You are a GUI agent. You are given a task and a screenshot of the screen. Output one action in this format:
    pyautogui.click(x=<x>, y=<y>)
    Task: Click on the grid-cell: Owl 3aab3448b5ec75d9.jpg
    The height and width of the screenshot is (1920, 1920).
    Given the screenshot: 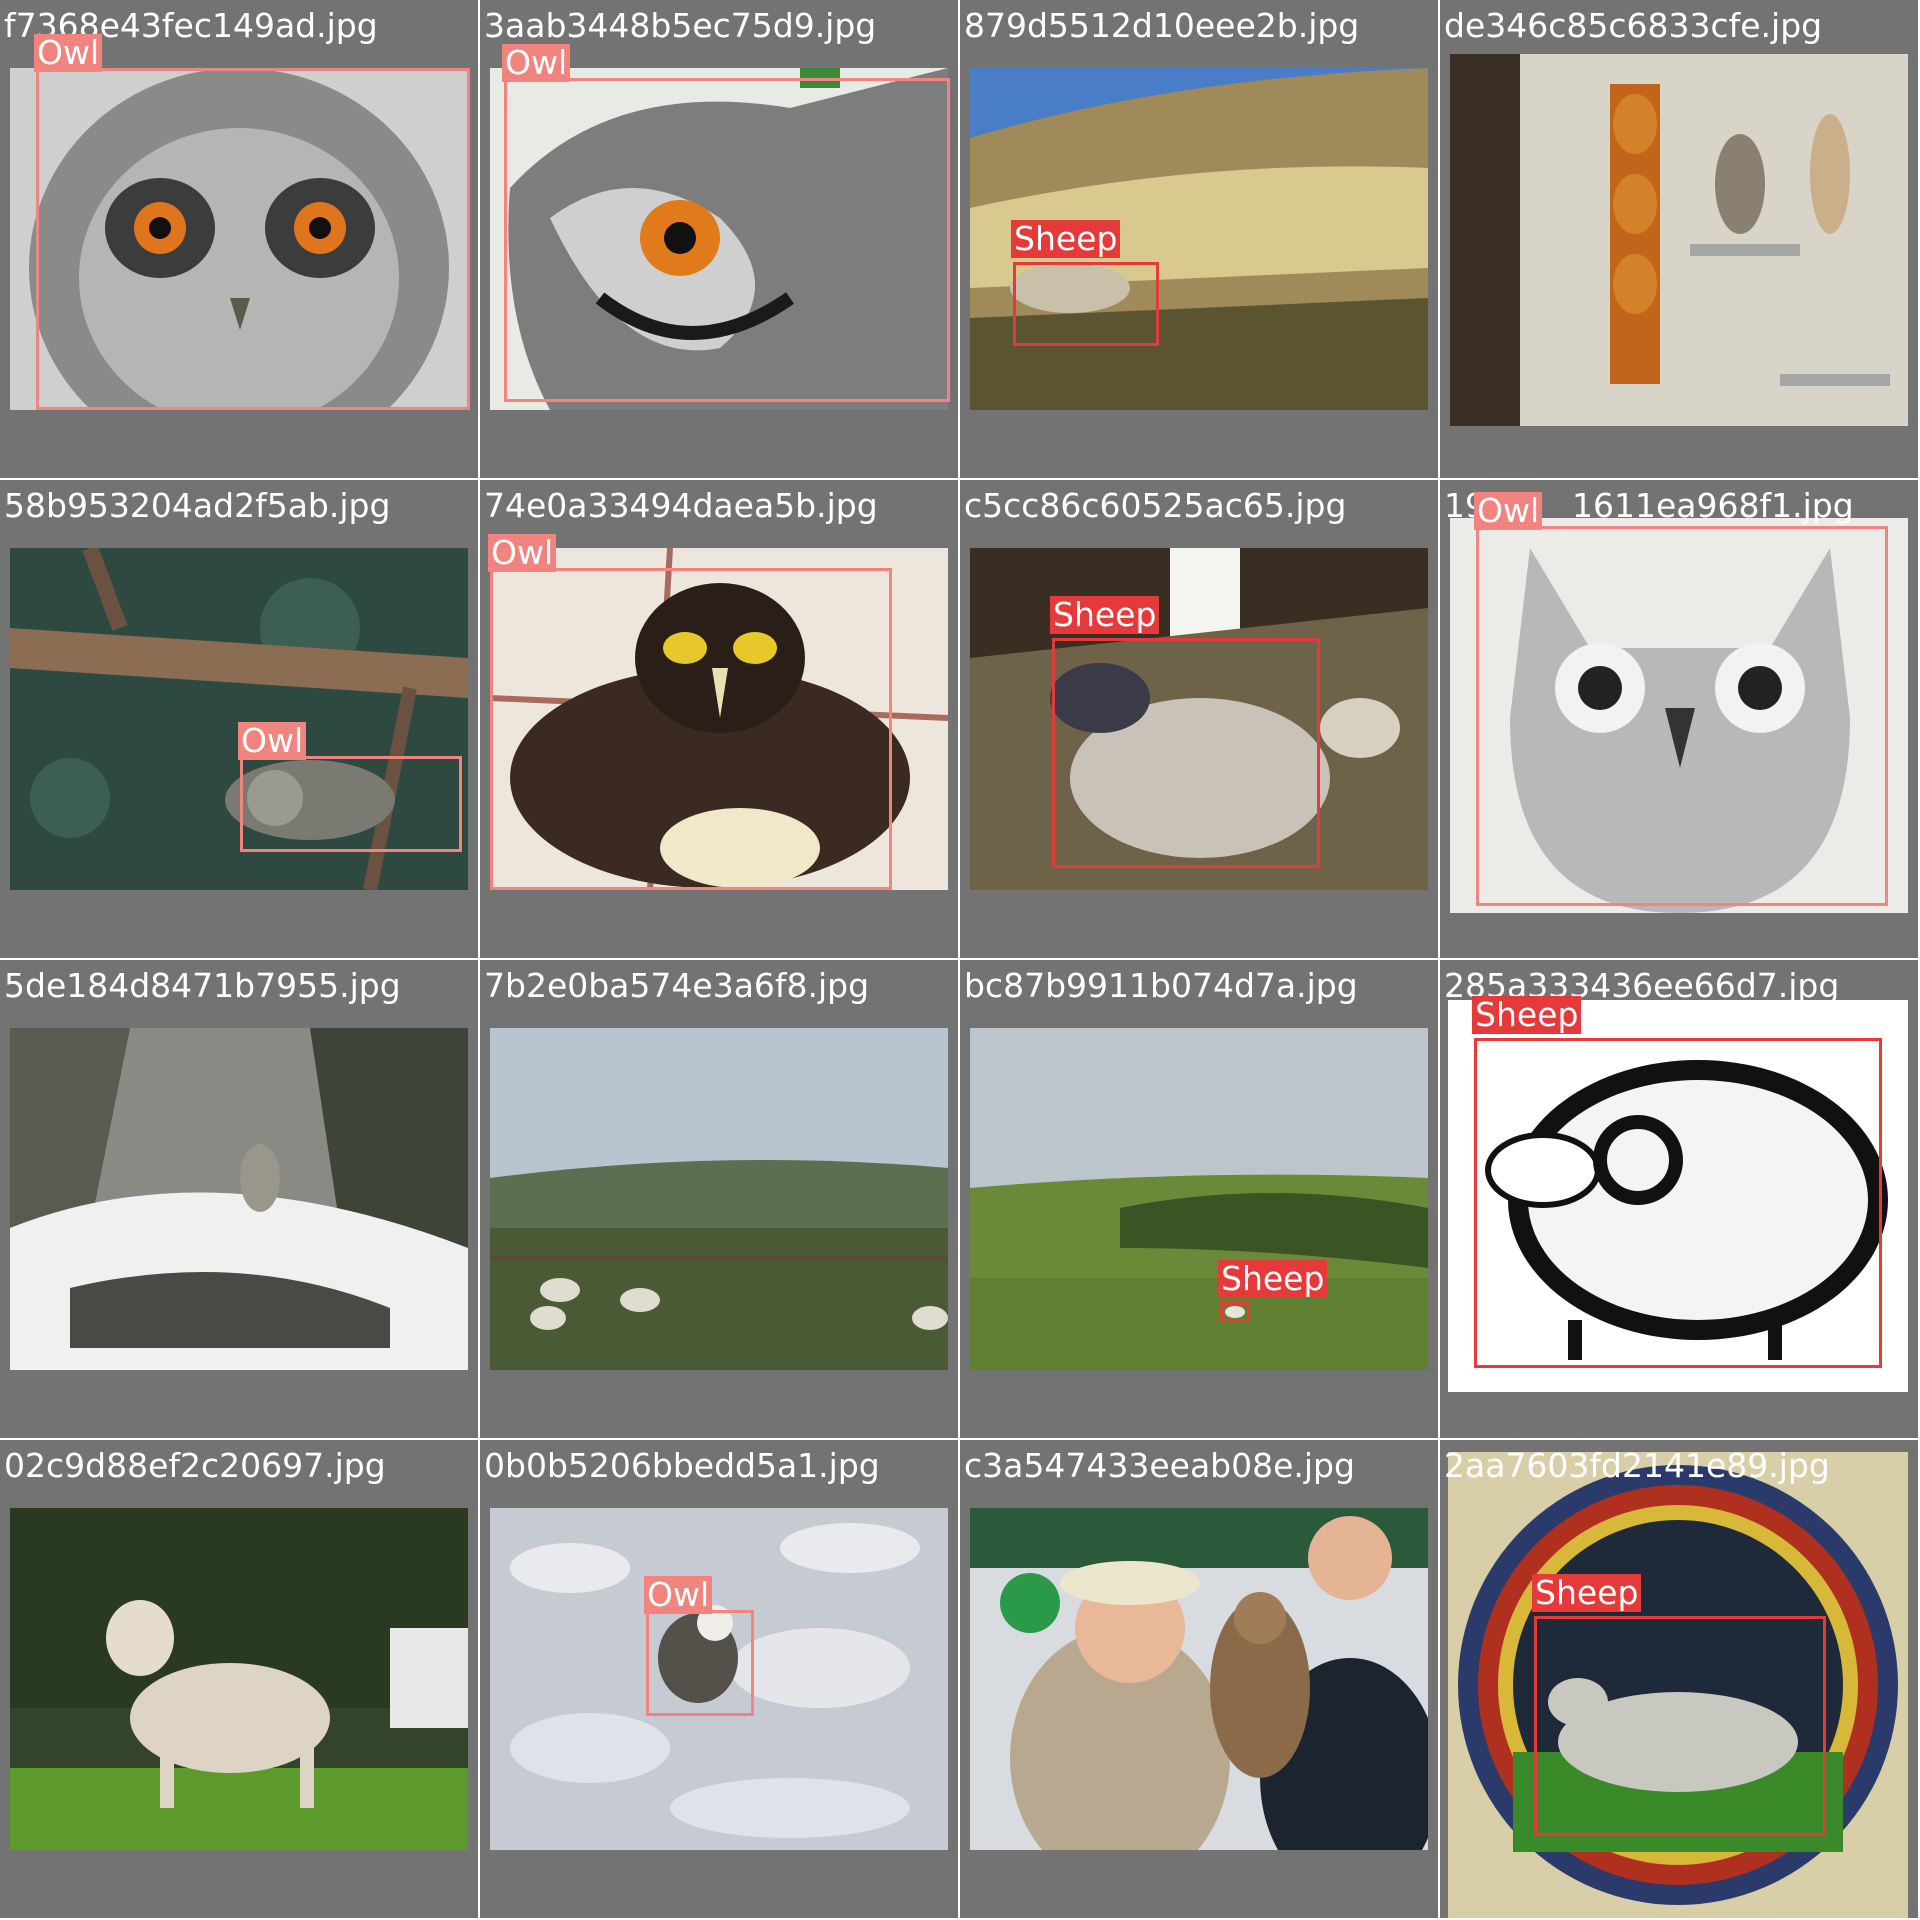 What is the action you would take?
    pyautogui.click(x=720, y=240)
    